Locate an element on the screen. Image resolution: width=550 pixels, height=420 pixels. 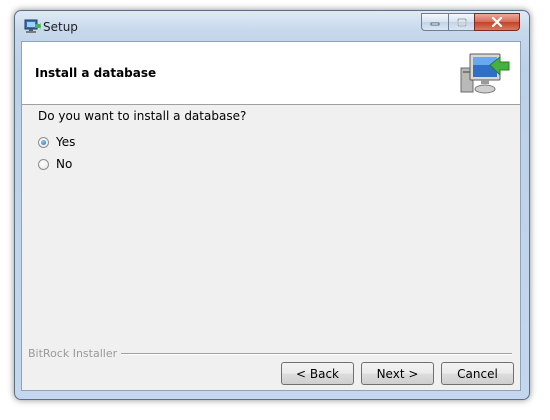
maximize-icon is located at coordinates (461, 22).